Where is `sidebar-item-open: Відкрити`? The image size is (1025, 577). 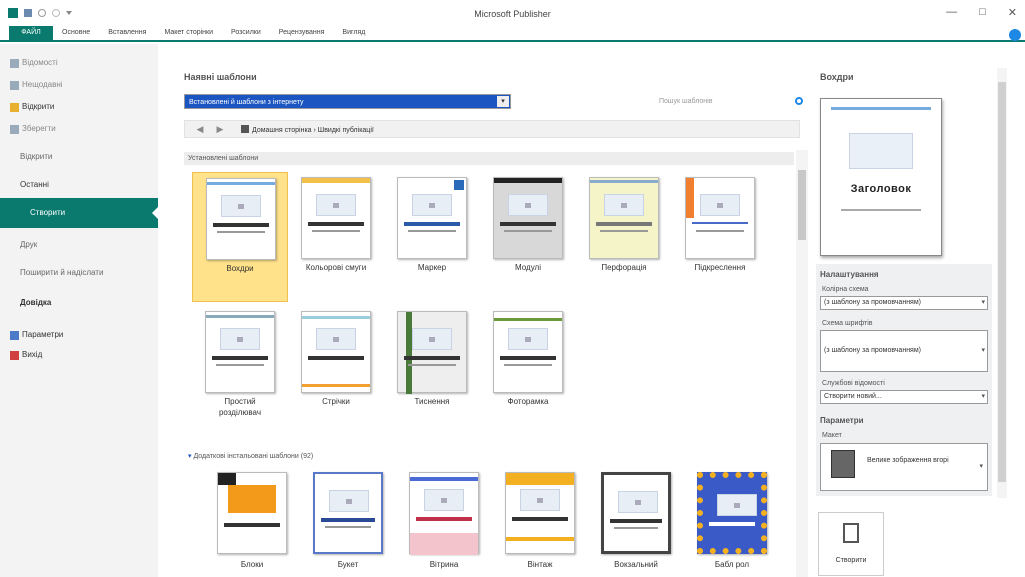 sidebar-item-open: Відкрити is located at coordinates (79, 107).